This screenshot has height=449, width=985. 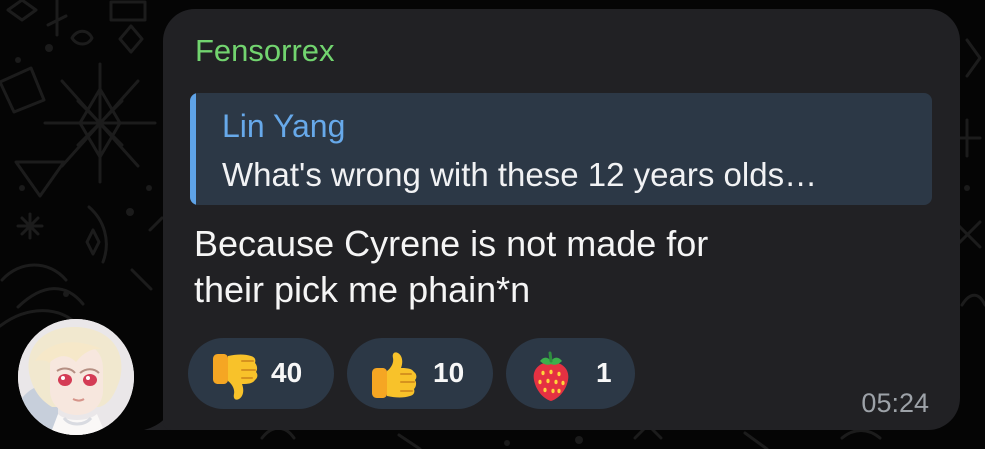 What do you see at coordinates (76, 377) in the screenshot?
I see `sender-avatar` at bounding box center [76, 377].